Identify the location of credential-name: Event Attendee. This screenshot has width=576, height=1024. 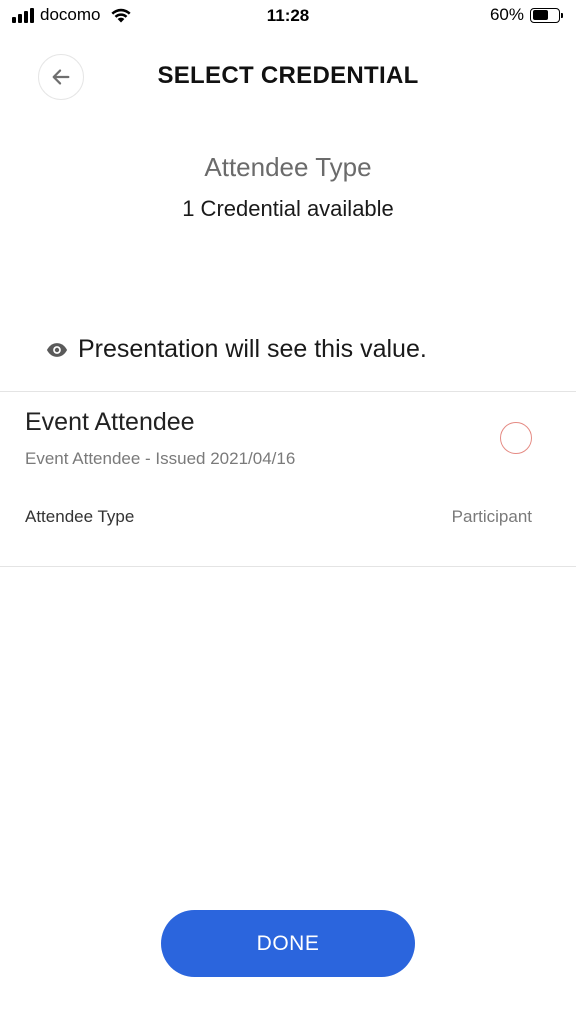
(110, 422).